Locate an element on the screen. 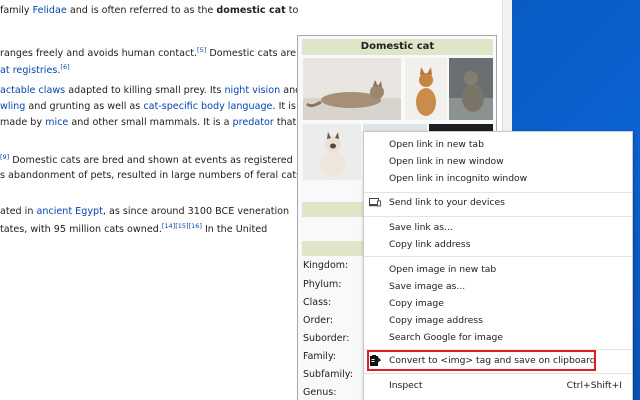  menu-item-copy-image: Copy image is located at coordinates (498, 303).